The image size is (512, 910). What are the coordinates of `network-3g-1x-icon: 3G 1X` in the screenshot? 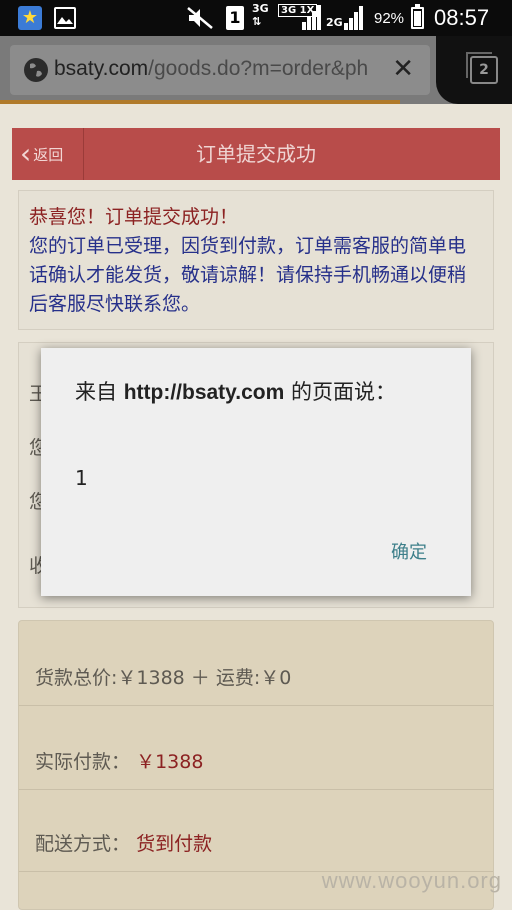 It's located at (300, 18).